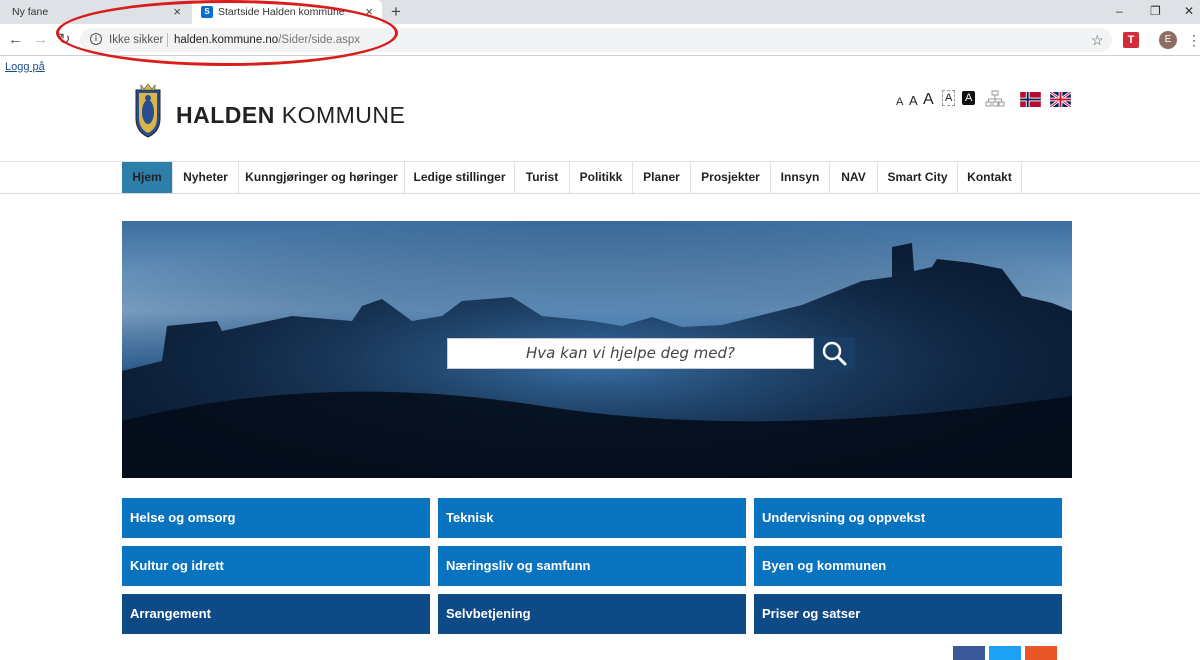 The width and height of the screenshot is (1200, 660). Describe the element at coordinates (1119, 11) in the screenshot. I see `minimize-button: –` at that location.